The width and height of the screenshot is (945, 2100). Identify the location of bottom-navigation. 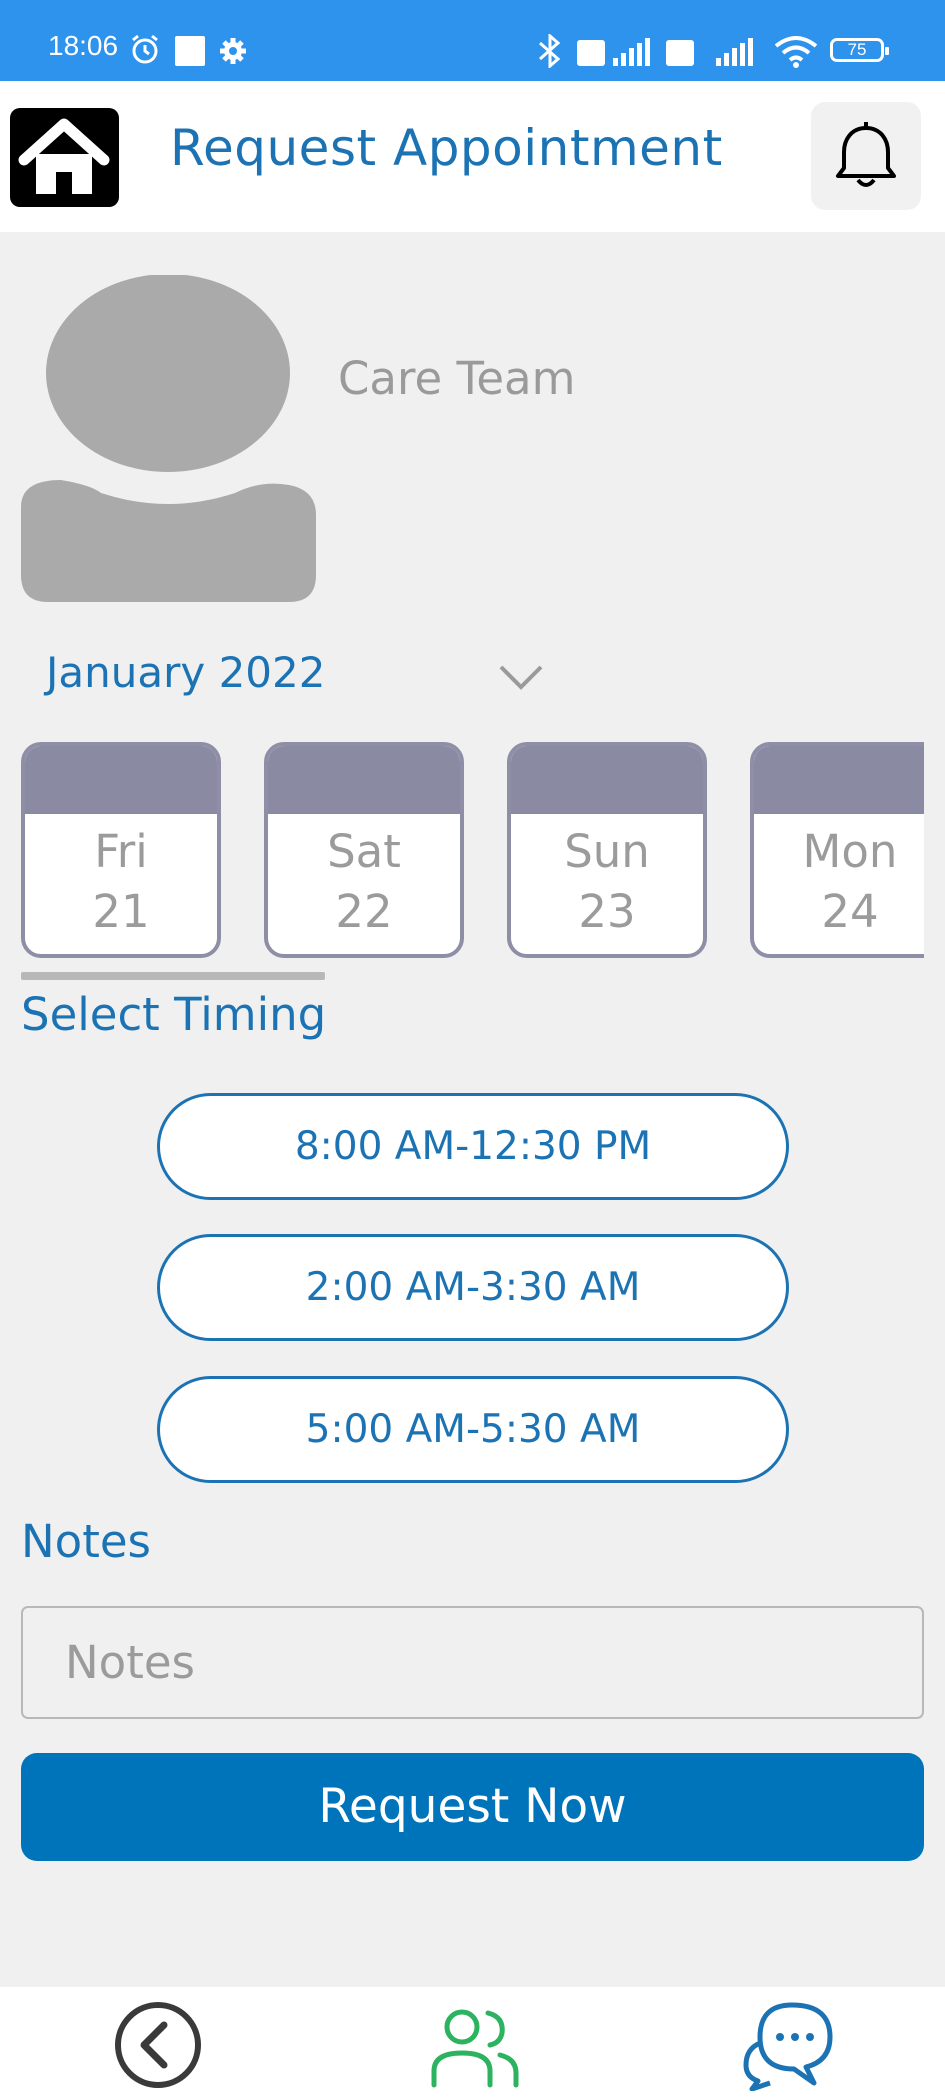
(472, 2043).